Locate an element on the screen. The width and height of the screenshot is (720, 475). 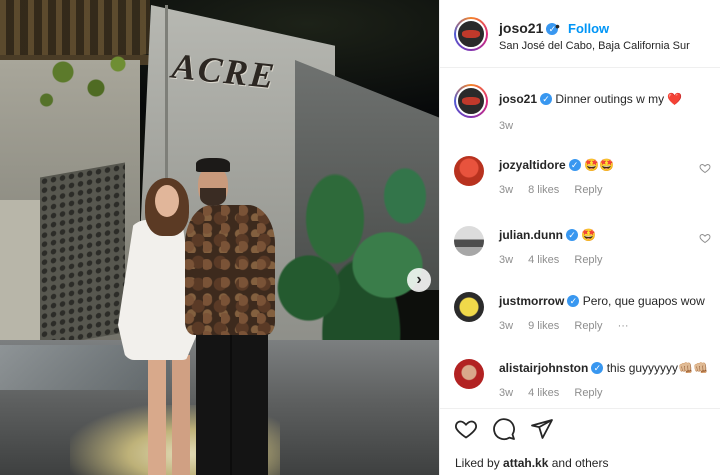
paper-plane-icon is located at coordinates (542, 429).